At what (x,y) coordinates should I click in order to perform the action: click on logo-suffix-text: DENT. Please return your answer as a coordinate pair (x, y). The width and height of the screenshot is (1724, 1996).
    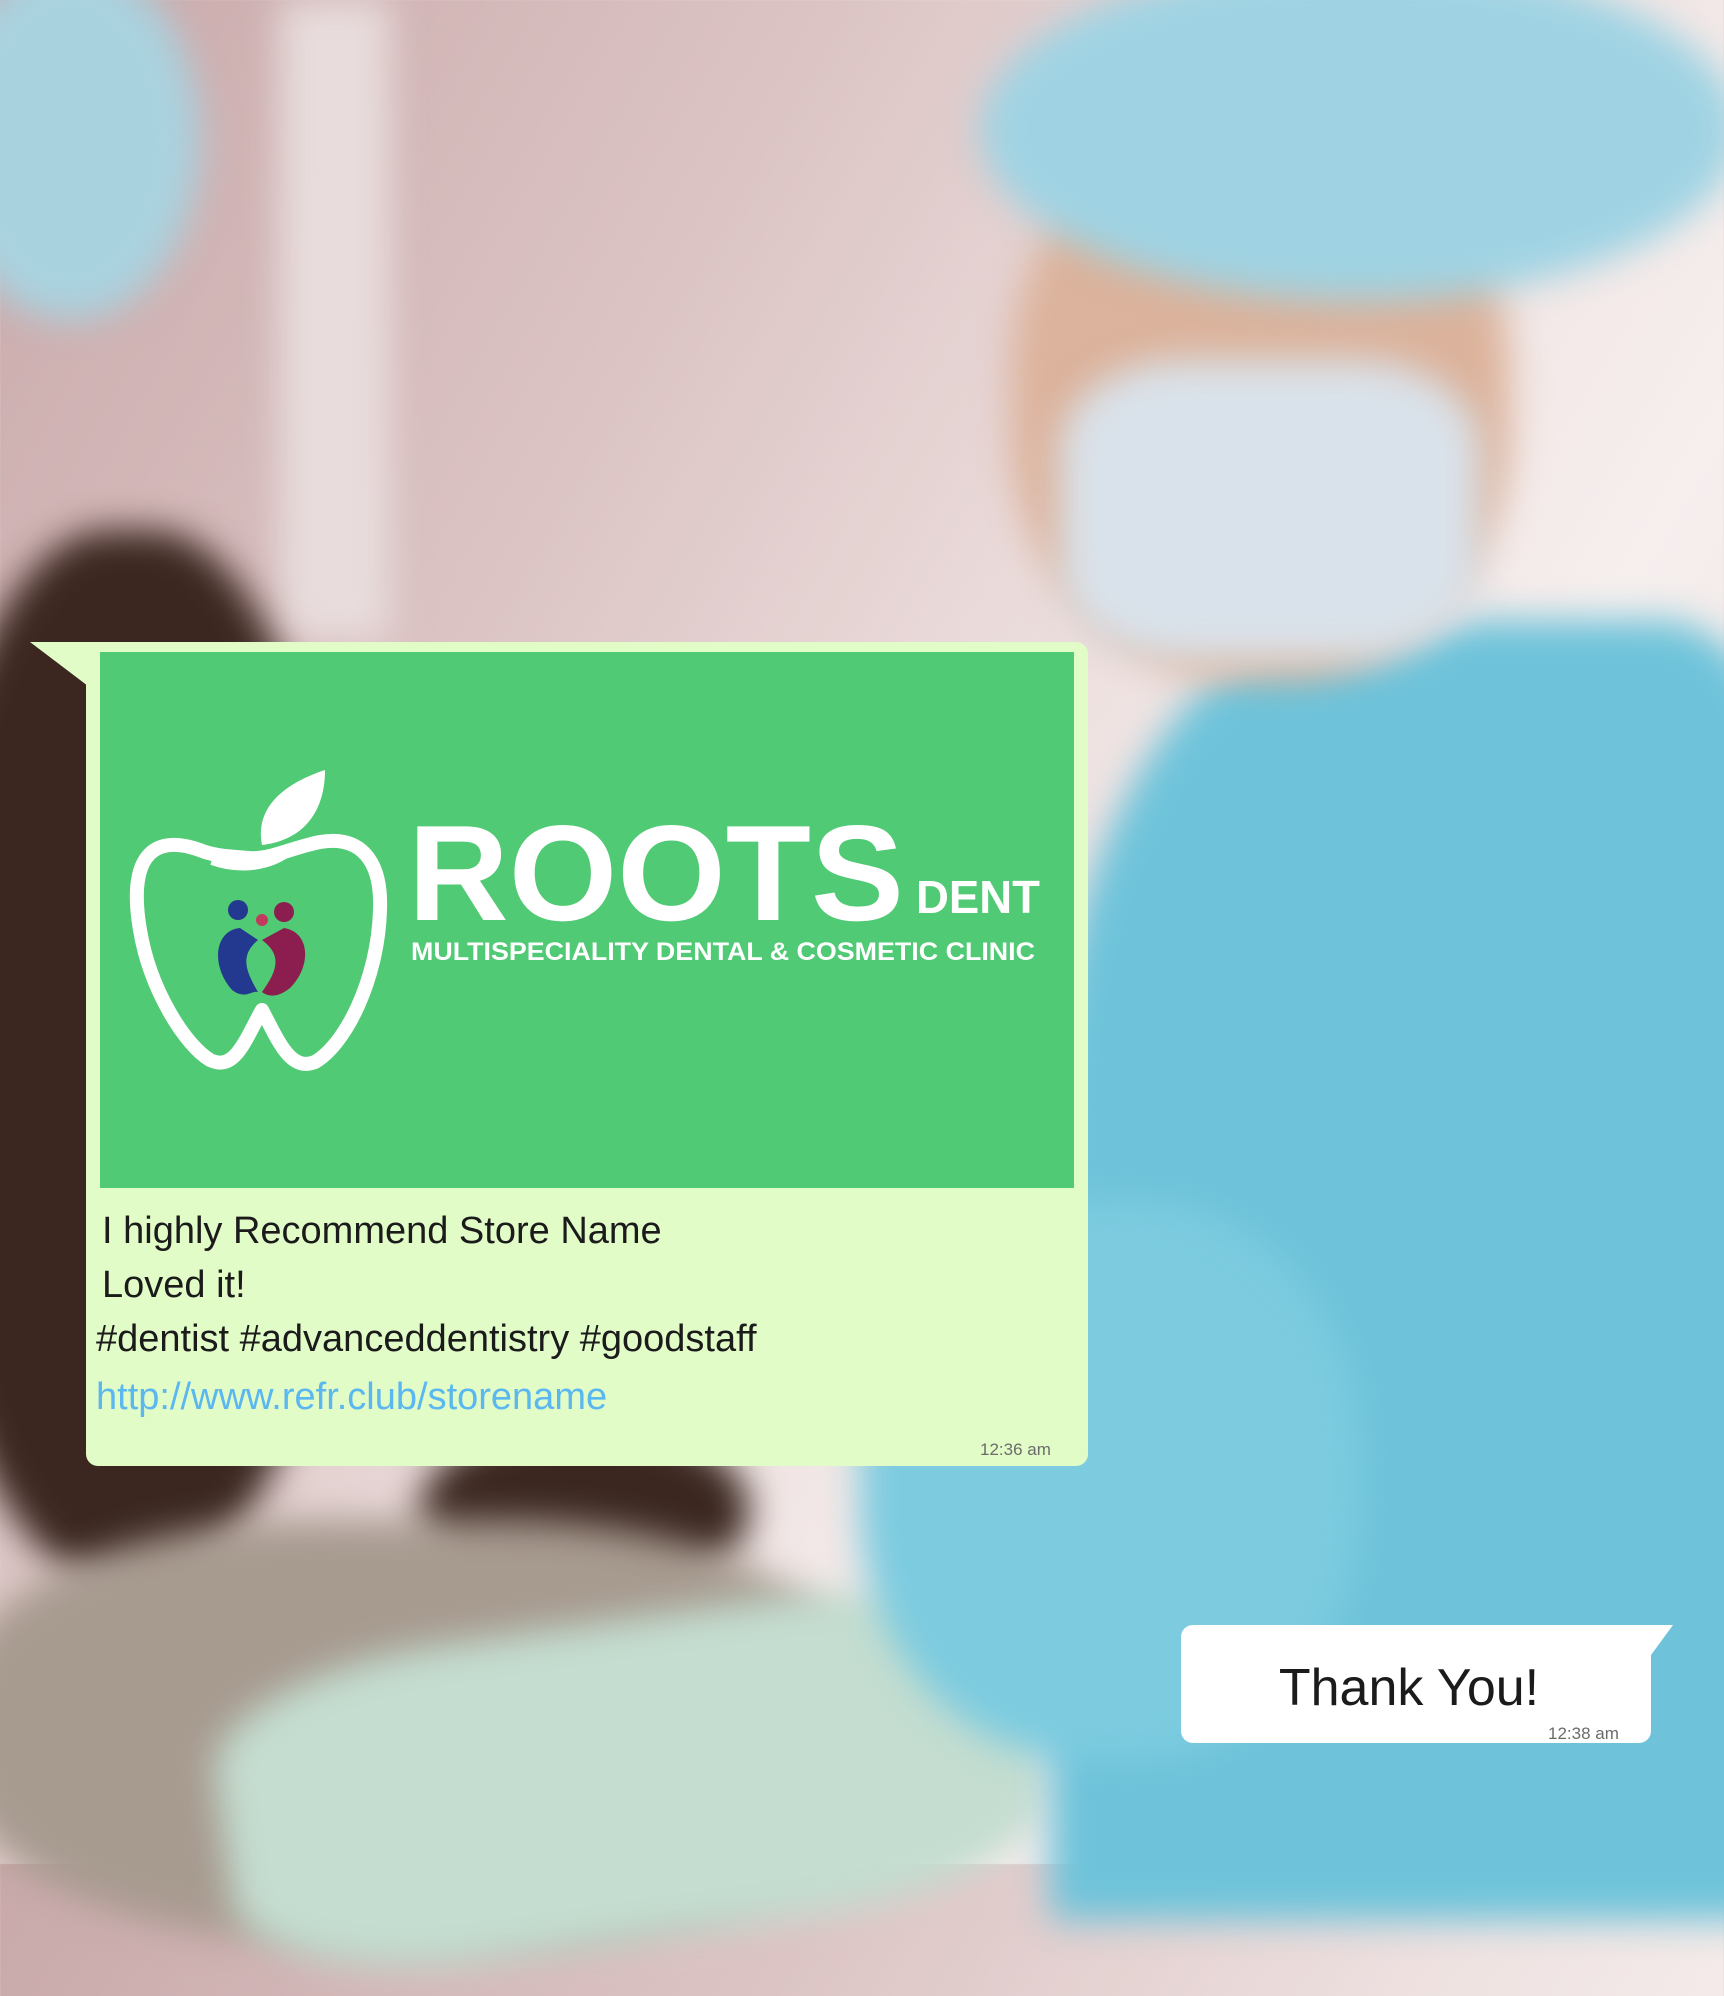
    Looking at the image, I should click on (978, 897).